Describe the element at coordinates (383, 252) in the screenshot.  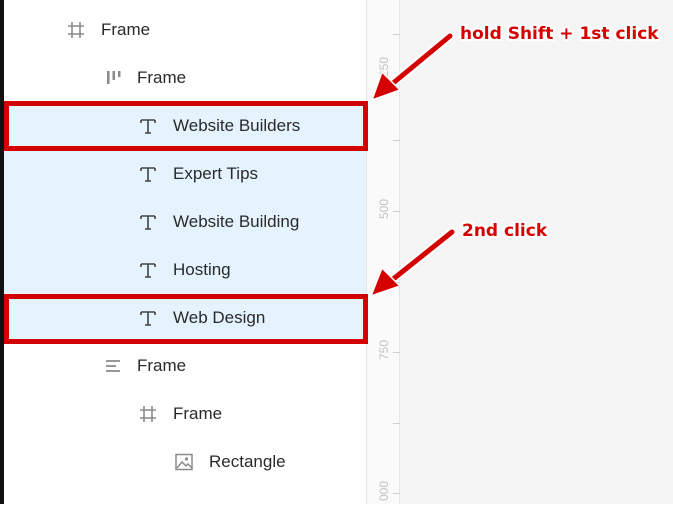
I see `vertical-ruler: 250 500 750 000` at that location.